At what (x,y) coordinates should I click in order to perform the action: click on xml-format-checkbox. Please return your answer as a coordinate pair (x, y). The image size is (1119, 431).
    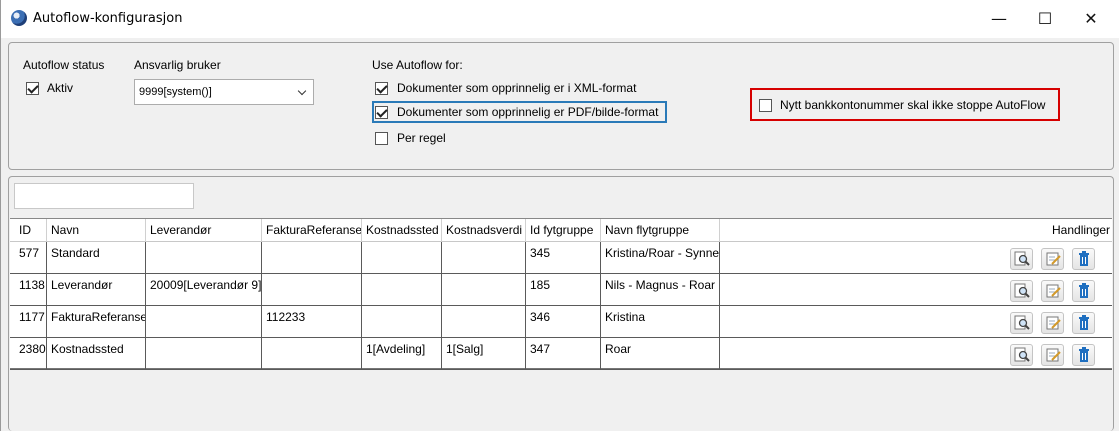
    Looking at the image, I should click on (381, 88).